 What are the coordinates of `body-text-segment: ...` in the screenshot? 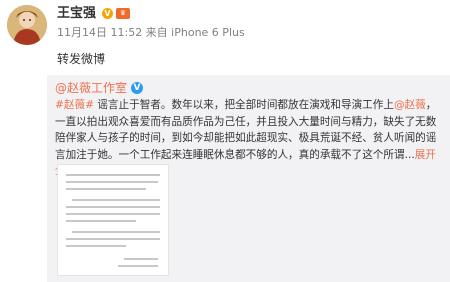 It's located at (409, 154).